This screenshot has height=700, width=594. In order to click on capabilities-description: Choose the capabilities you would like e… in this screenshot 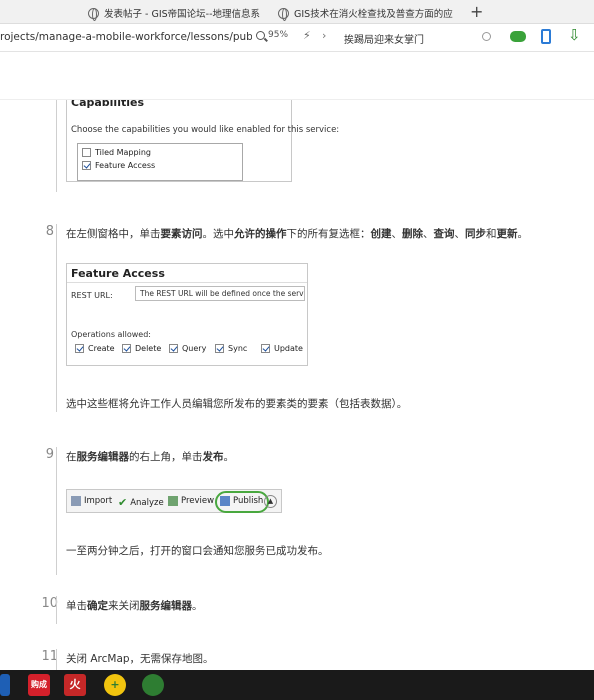, I will do `click(205, 130)`.